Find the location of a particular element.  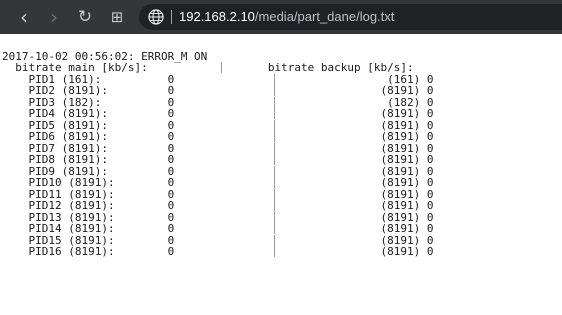

back-arrow-icon: ‹ is located at coordinates (24, 17).